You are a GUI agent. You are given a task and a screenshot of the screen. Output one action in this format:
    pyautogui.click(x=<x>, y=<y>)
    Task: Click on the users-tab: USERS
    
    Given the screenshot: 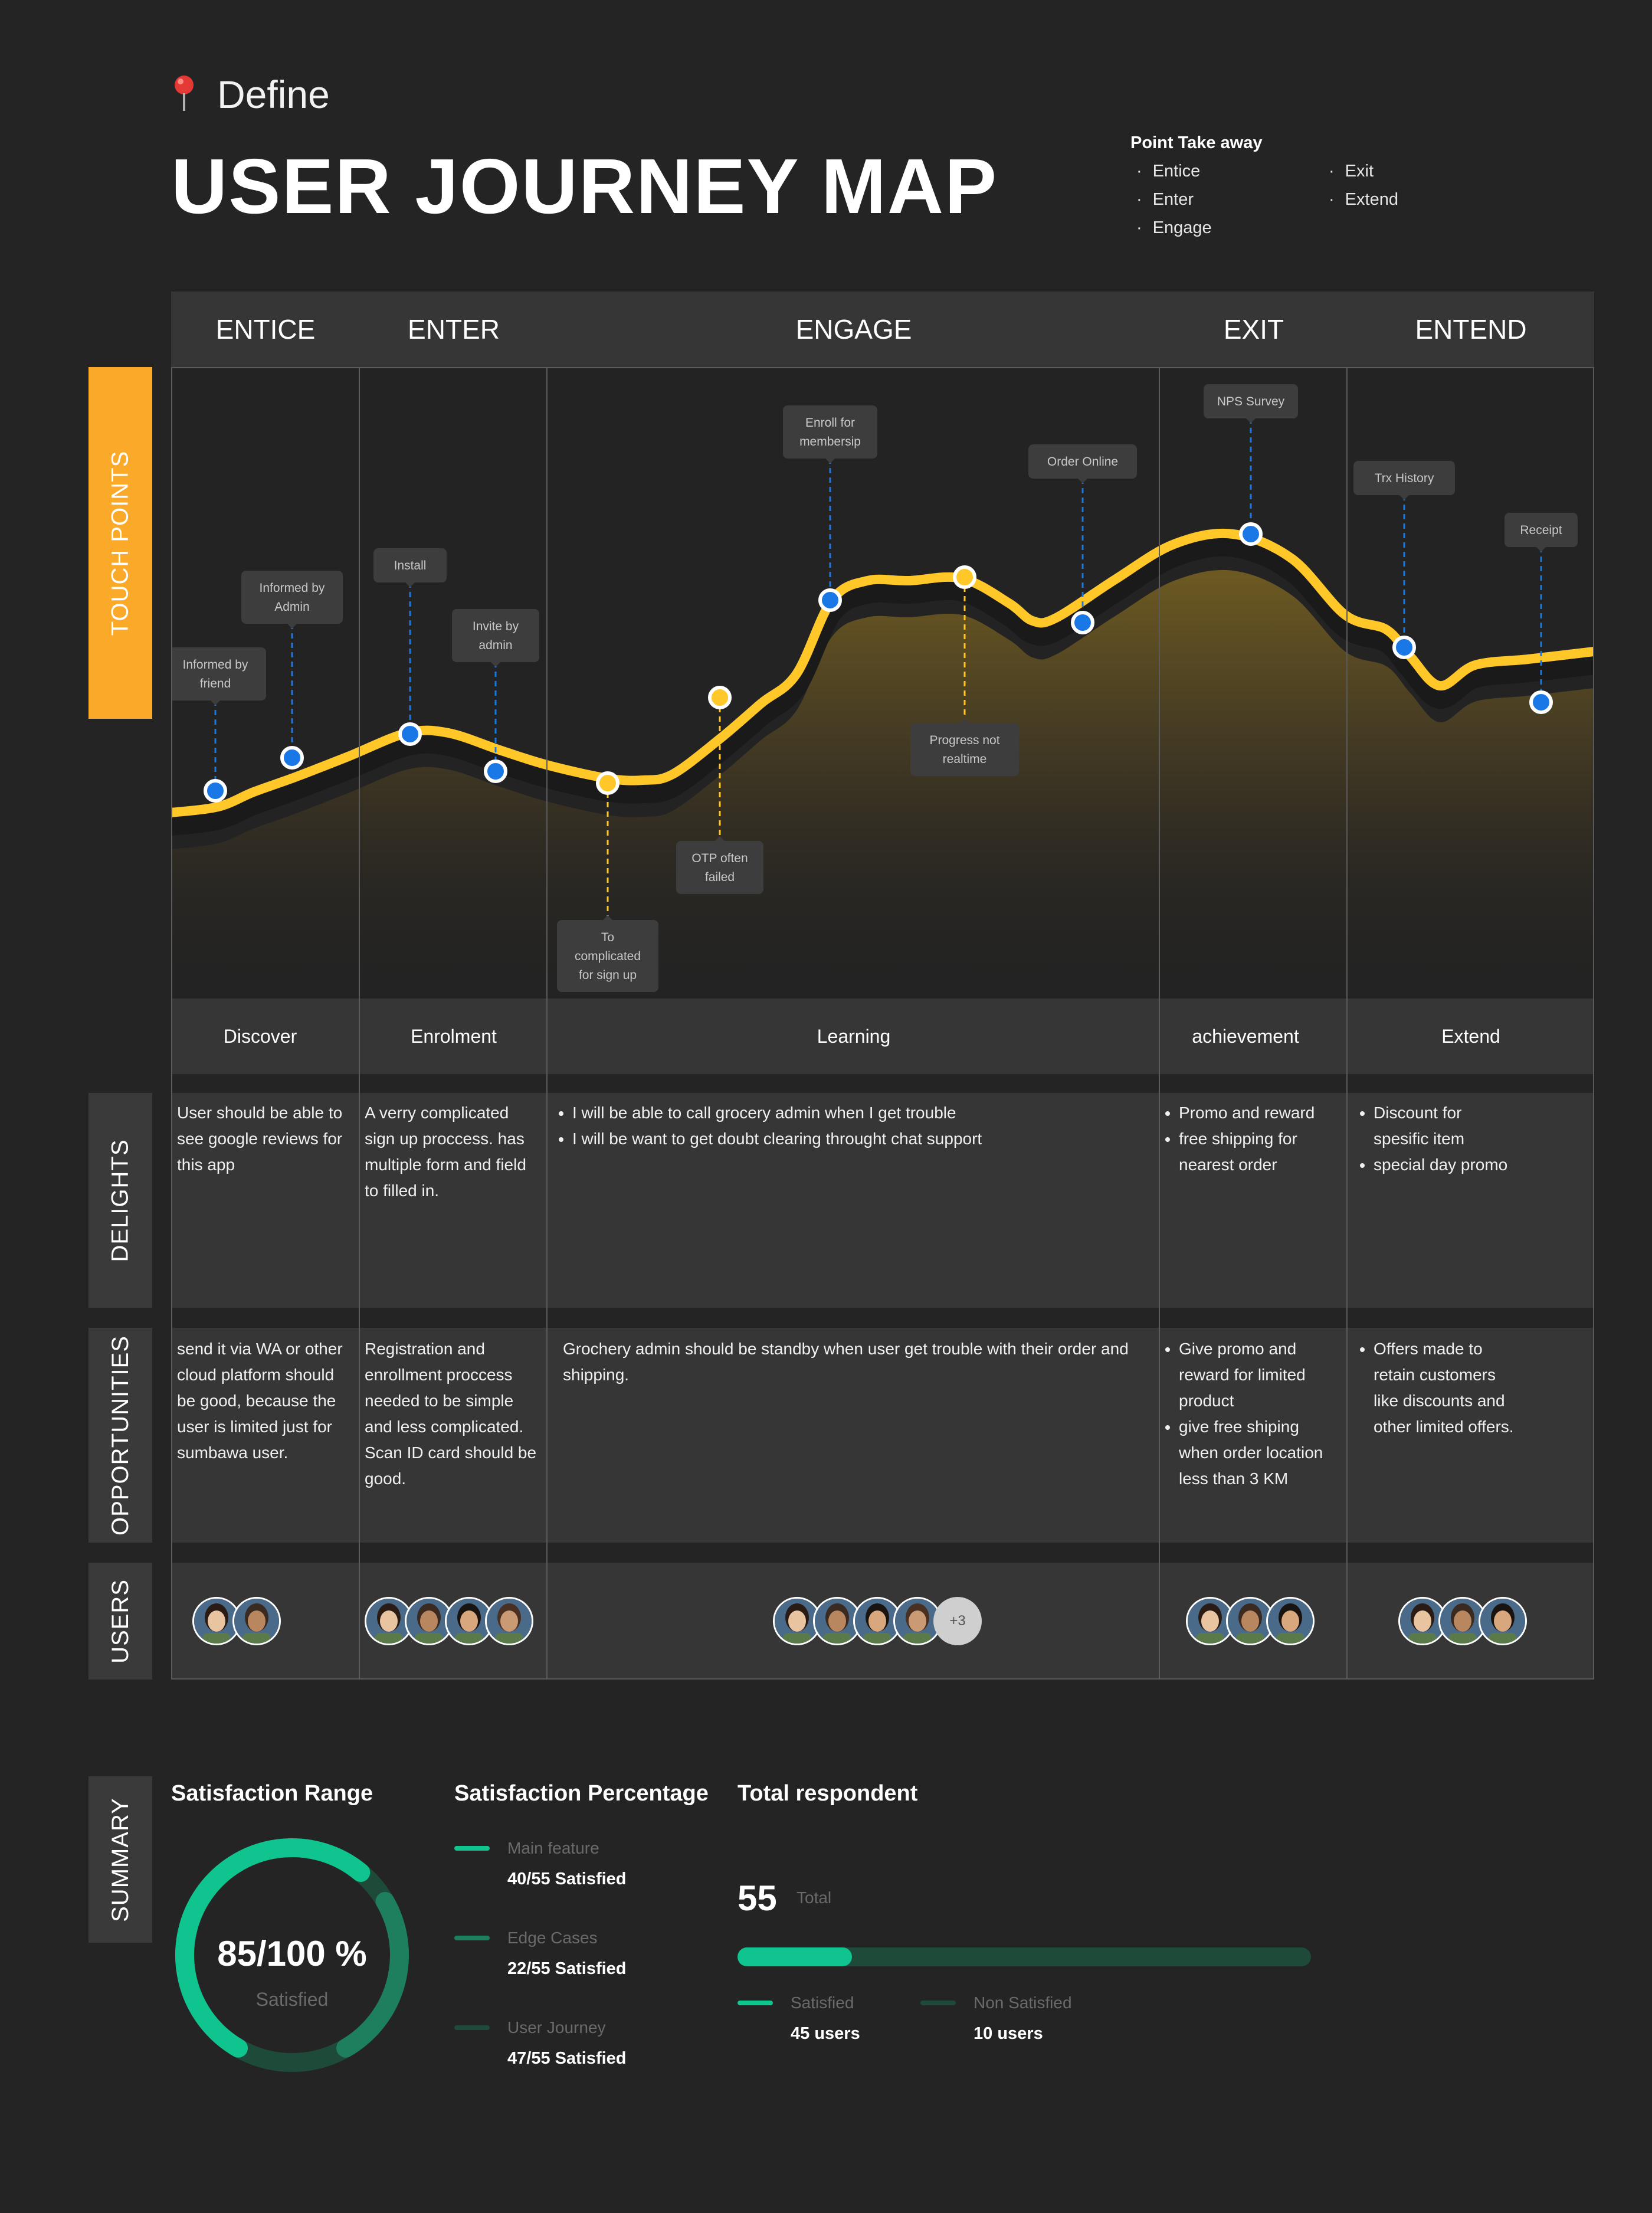 What is the action you would take?
    pyautogui.click(x=120, y=1621)
    